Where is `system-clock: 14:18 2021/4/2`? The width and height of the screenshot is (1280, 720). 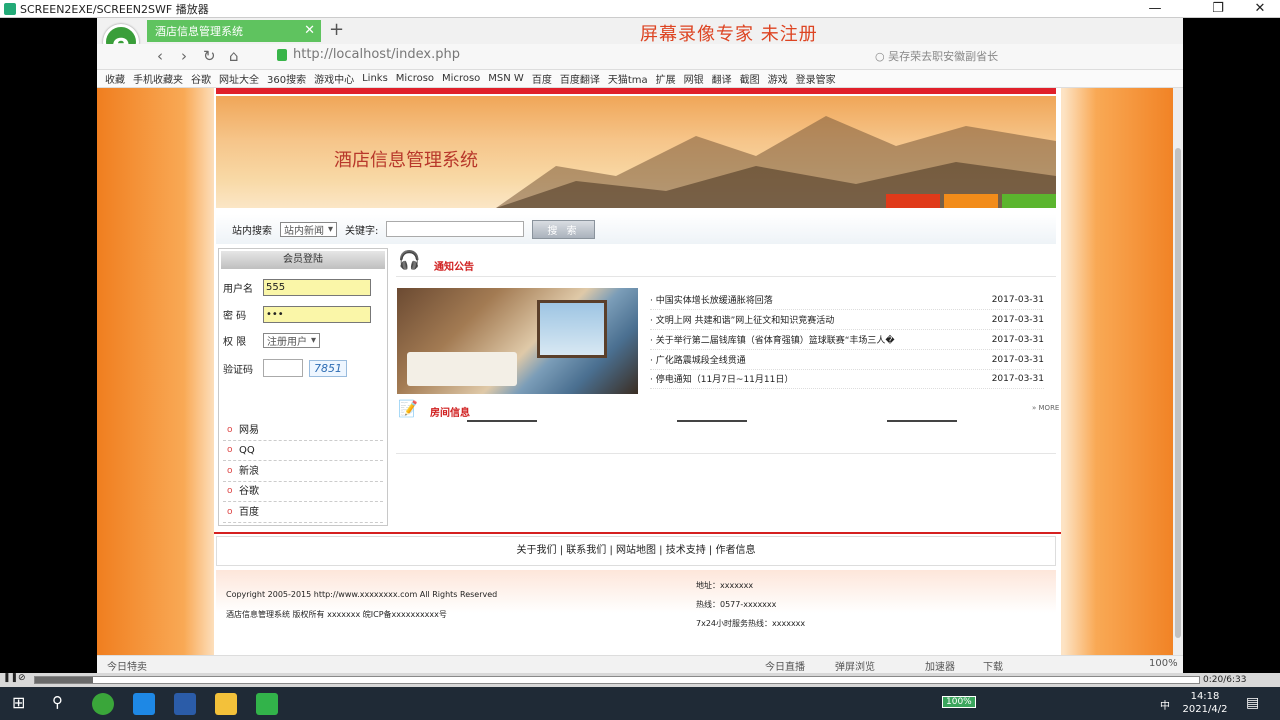 system-clock: 14:18 2021/4/2 is located at coordinates (1205, 703).